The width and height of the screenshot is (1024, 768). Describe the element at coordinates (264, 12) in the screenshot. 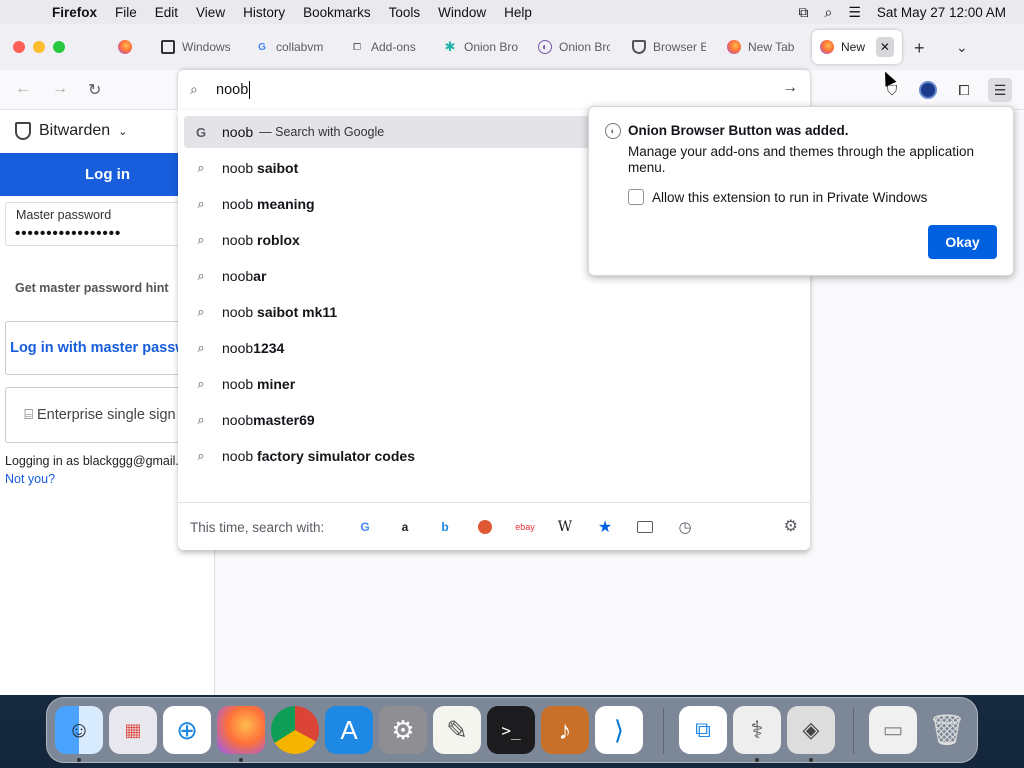

I see `menu-history: History` at that location.